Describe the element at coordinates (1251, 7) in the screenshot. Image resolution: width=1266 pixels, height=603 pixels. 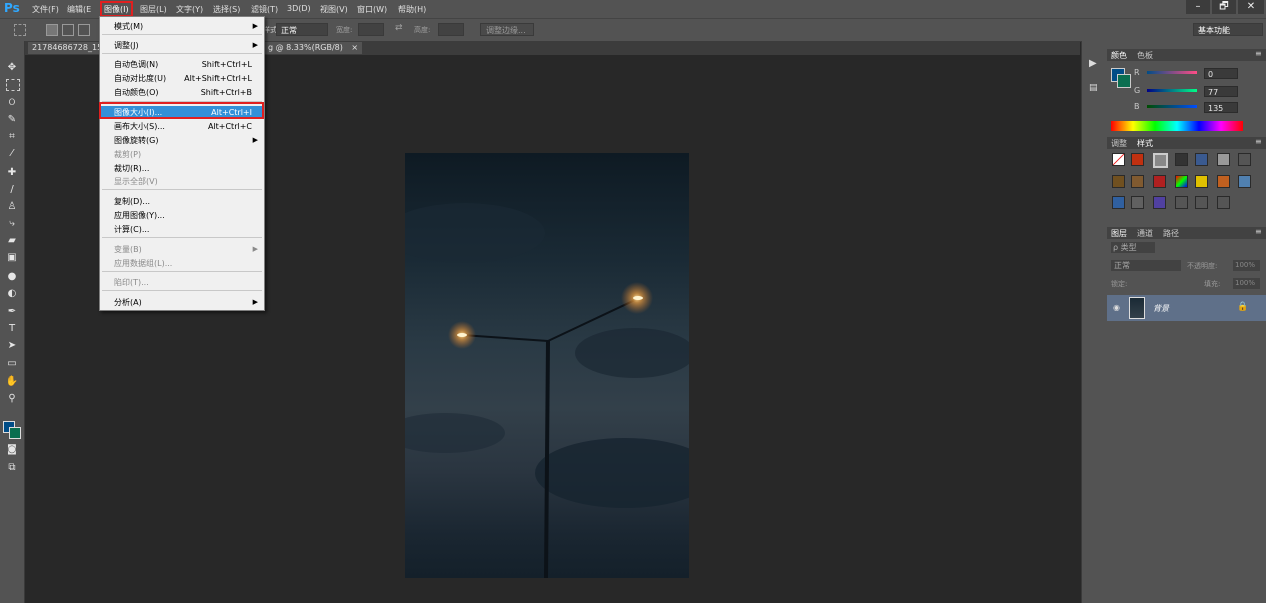
I see `close-button: ✕` at that location.